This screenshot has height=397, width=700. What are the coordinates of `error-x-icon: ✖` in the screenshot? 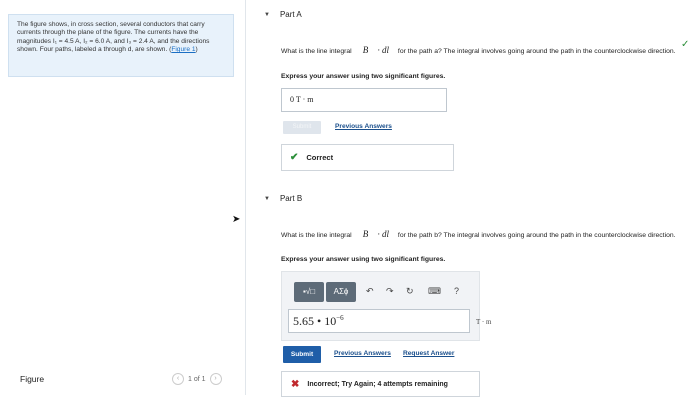 It's located at (295, 384).